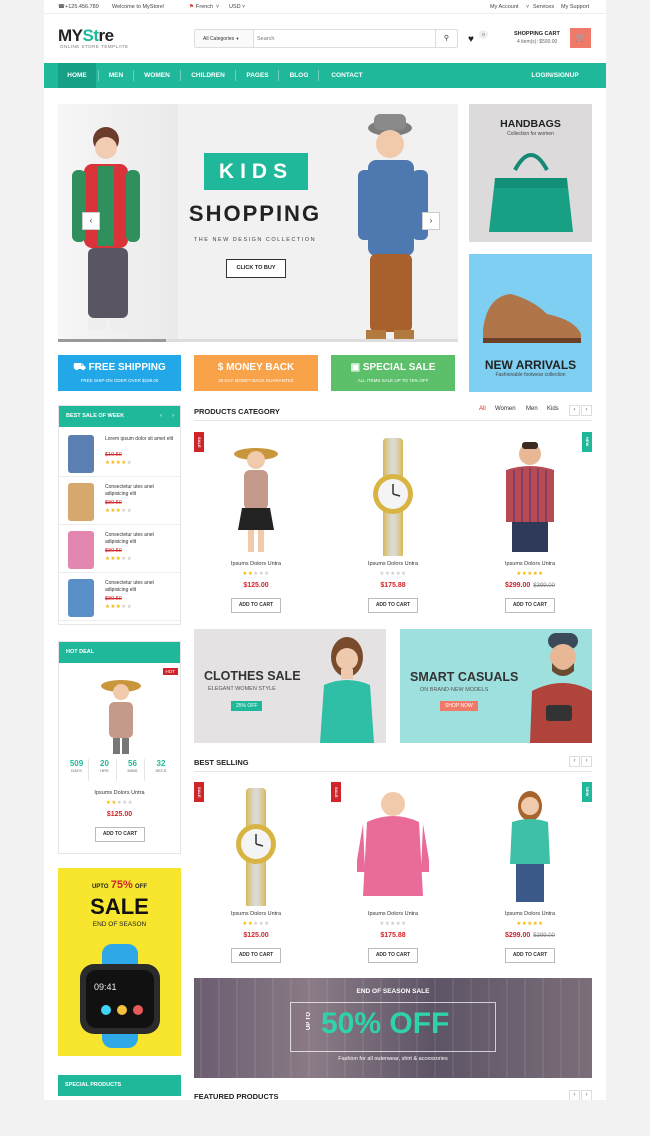  I want to click on search-bar: All Categories ▼ ⚲, so click(326, 38).